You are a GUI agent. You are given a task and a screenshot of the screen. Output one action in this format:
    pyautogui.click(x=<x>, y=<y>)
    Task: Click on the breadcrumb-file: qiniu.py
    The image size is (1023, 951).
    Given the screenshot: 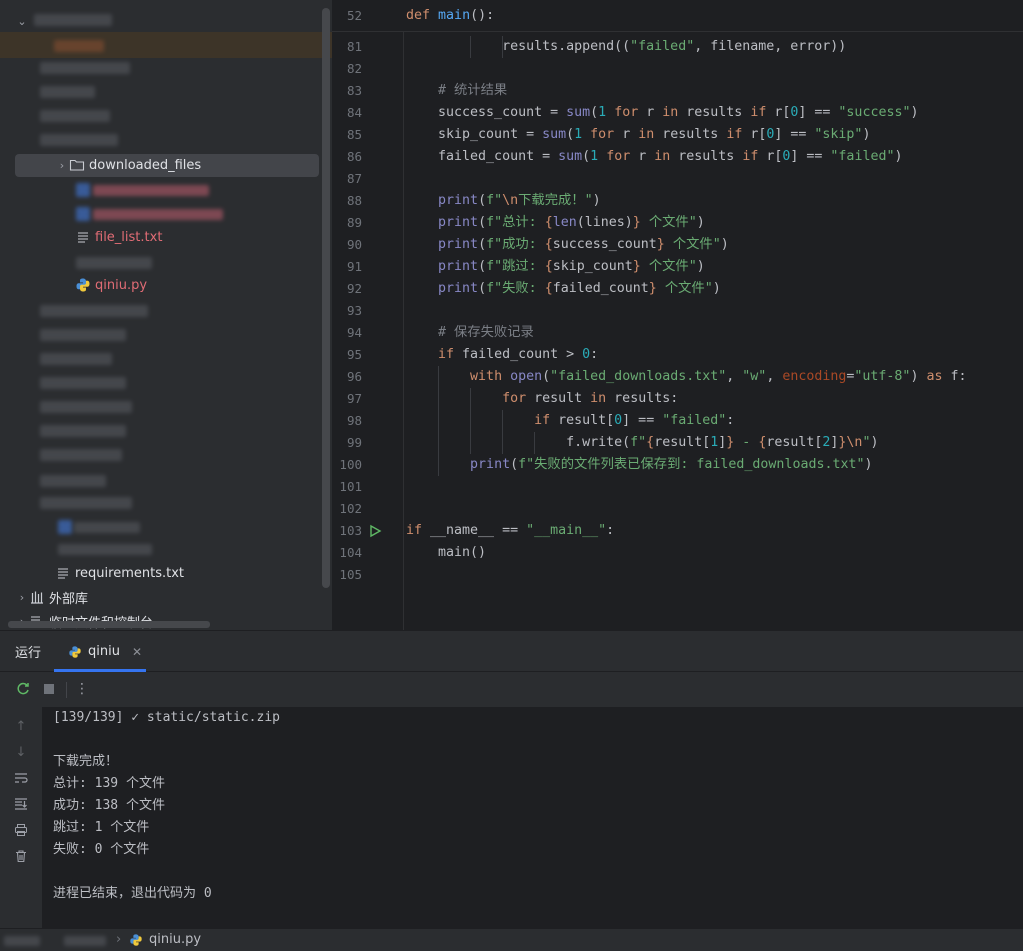 What is the action you would take?
    pyautogui.click(x=165, y=939)
    